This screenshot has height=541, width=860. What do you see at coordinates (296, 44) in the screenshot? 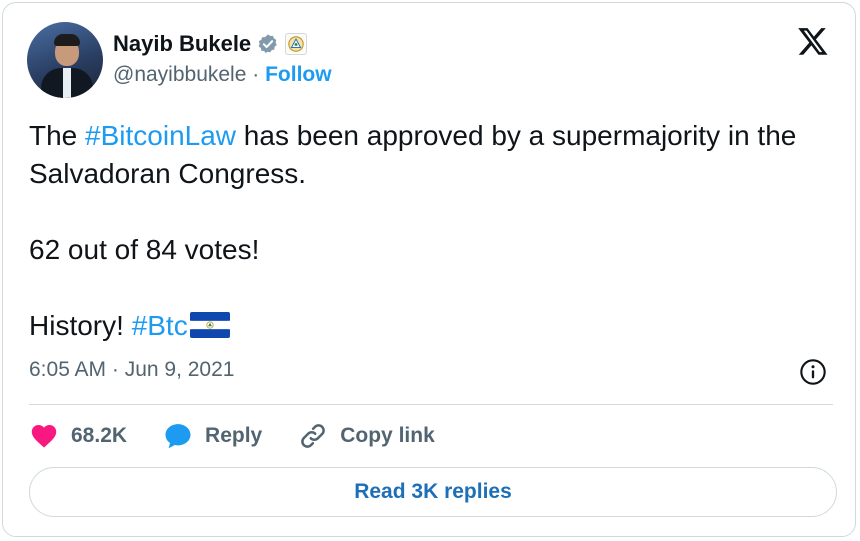
I see `government-seal-icon` at bounding box center [296, 44].